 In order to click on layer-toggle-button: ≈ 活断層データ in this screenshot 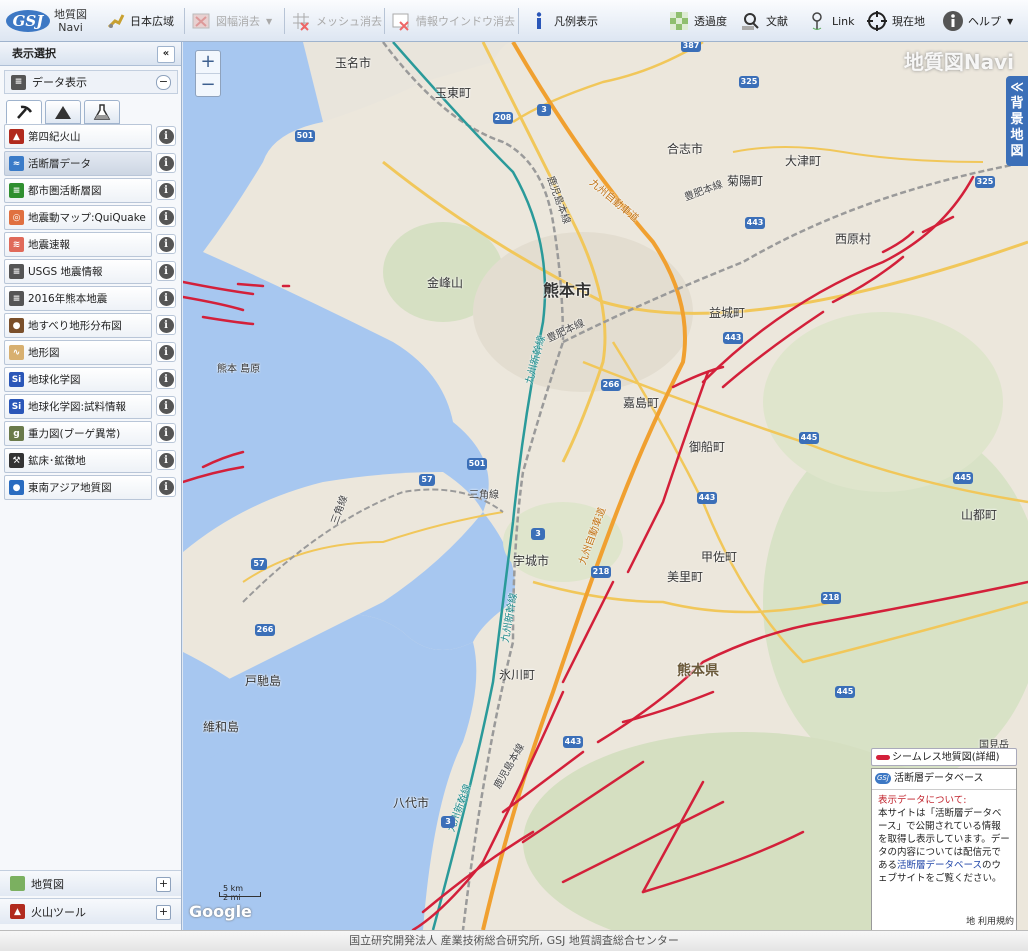, I will do `click(78, 163)`.